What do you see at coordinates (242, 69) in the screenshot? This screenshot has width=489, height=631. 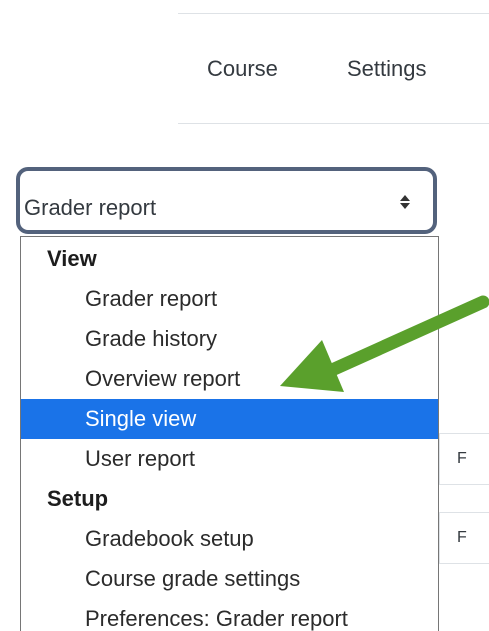 I see `tab-course: Course` at bounding box center [242, 69].